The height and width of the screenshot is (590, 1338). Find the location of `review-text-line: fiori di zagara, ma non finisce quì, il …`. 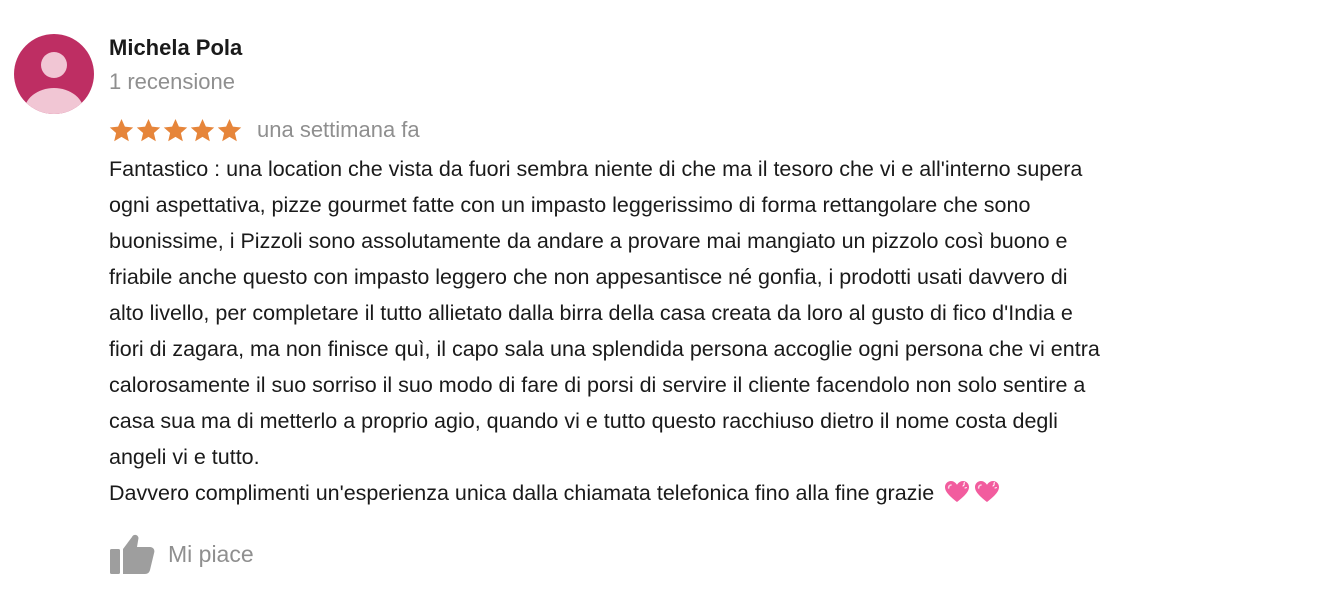

review-text-line: fiori di zagara, ma non finisce quì, il … is located at coordinates (604, 349).